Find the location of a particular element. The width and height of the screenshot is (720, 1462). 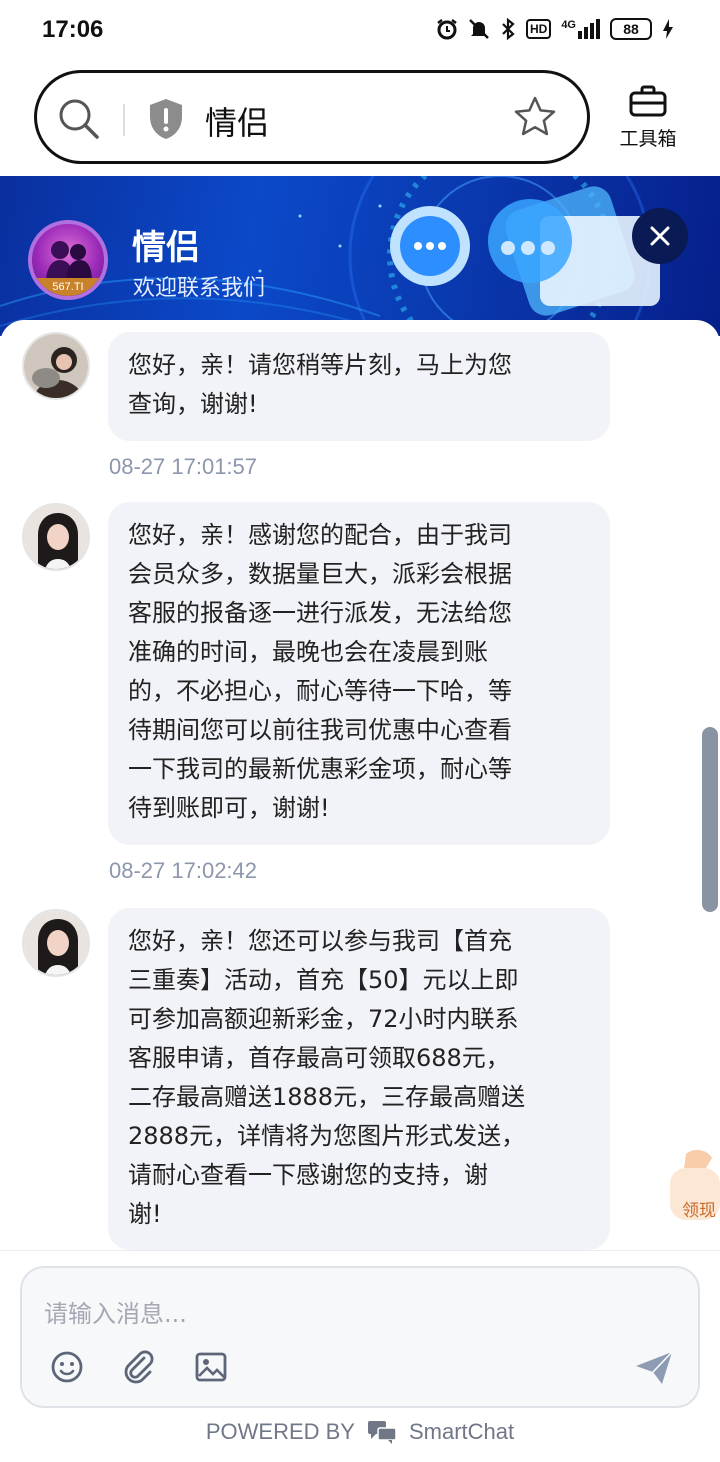

search-divider is located at coordinates (124, 120).